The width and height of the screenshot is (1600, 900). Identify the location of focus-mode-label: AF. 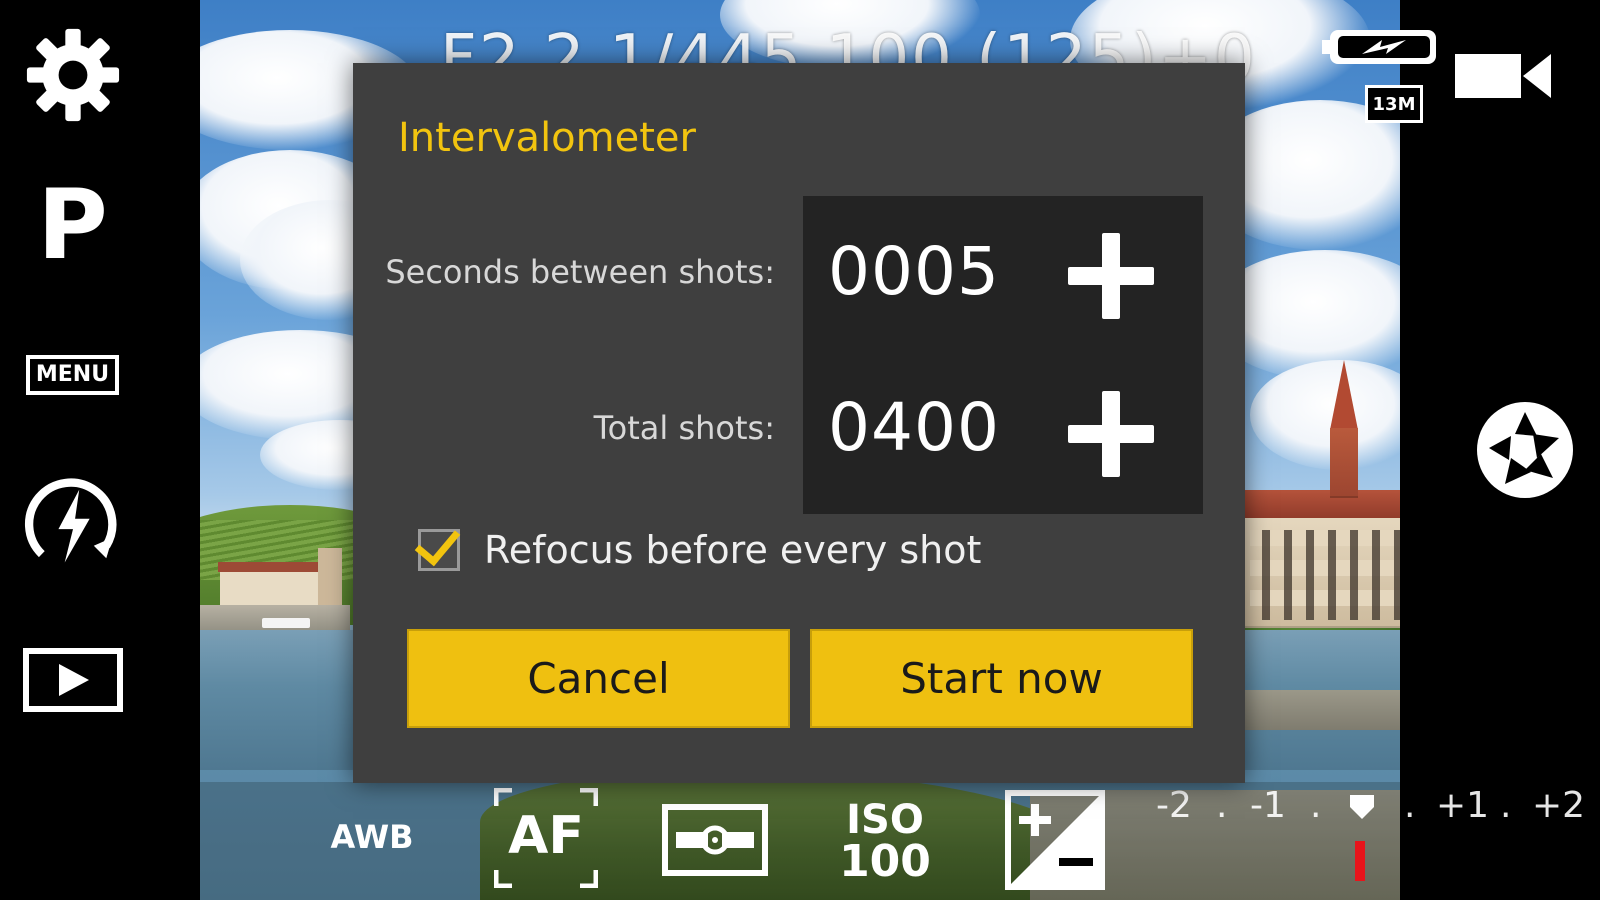
(546, 836).